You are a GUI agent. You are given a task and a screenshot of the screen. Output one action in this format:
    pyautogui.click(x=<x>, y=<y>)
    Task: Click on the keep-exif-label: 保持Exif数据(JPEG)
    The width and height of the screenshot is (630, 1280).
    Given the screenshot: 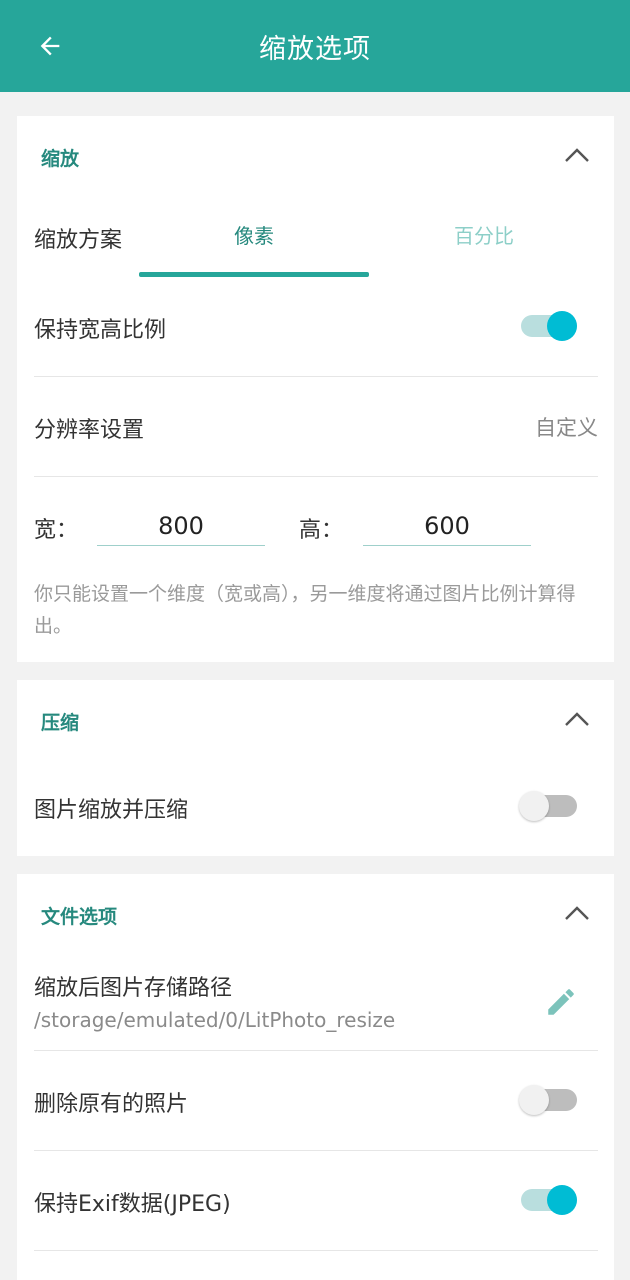 What is the action you would take?
    pyautogui.click(x=132, y=1204)
    